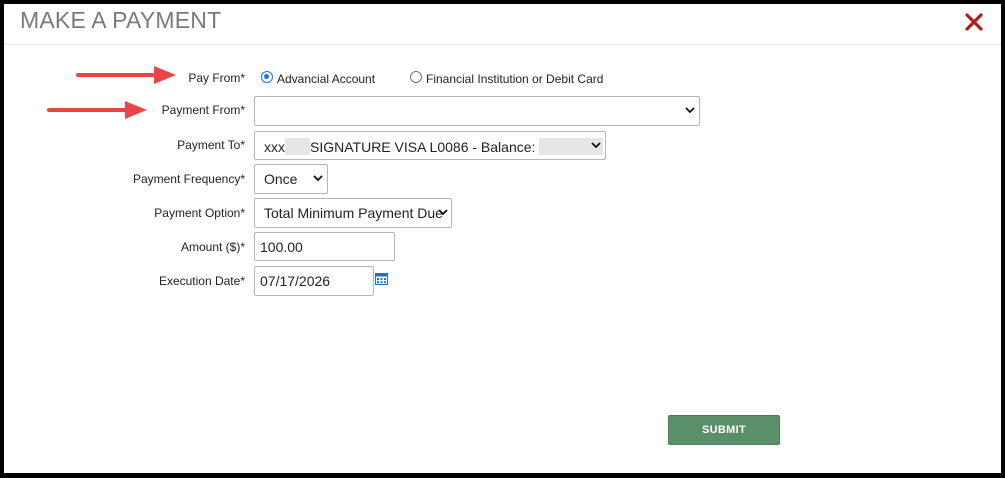  What do you see at coordinates (314, 281) in the screenshot?
I see `execution-date-input: 07/17/2026` at bounding box center [314, 281].